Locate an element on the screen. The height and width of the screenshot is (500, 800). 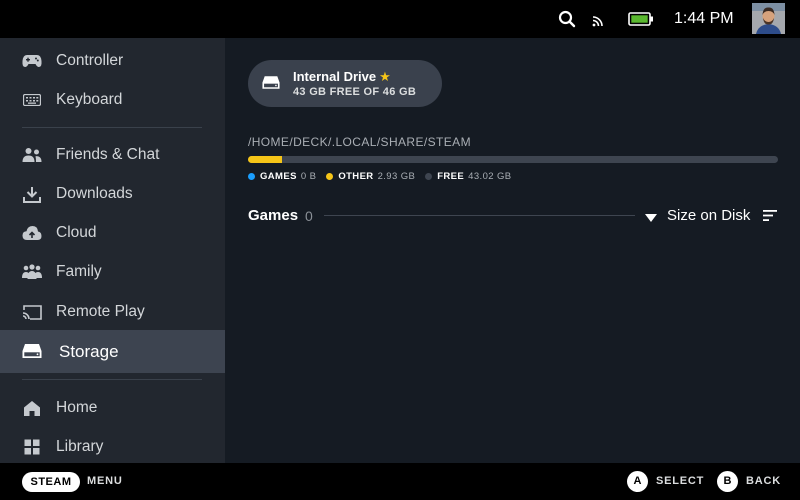
bottom-bar: STEAM MENU A SELECT B BACK is located at coordinates (400, 481).